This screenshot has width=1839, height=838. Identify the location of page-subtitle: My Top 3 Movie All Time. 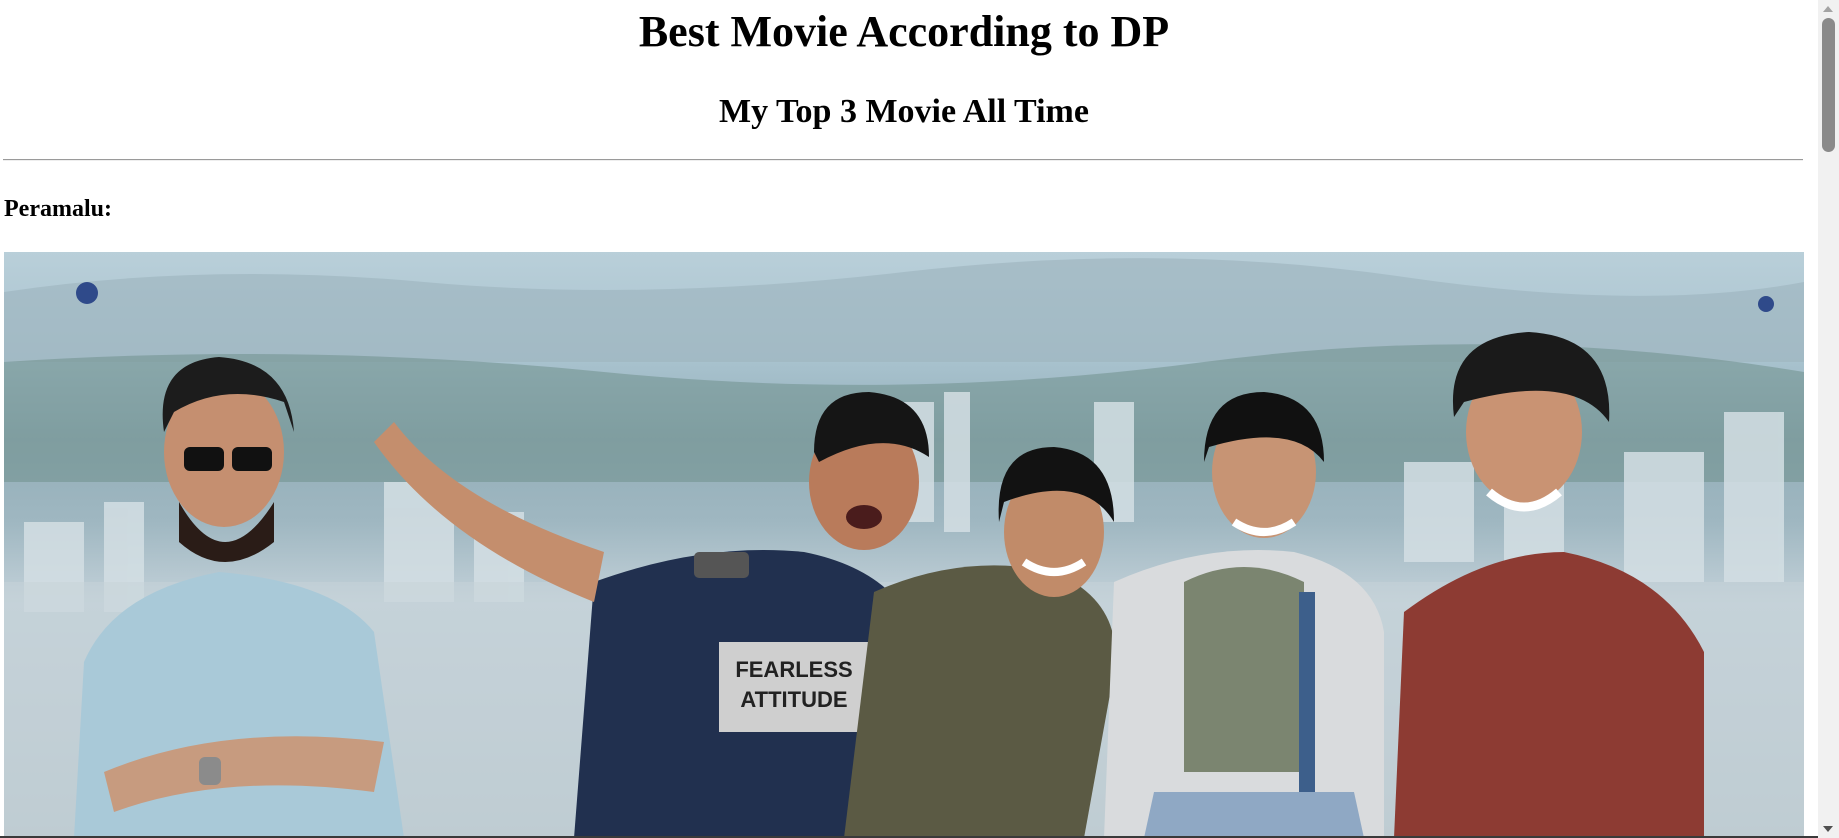
(904, 111).